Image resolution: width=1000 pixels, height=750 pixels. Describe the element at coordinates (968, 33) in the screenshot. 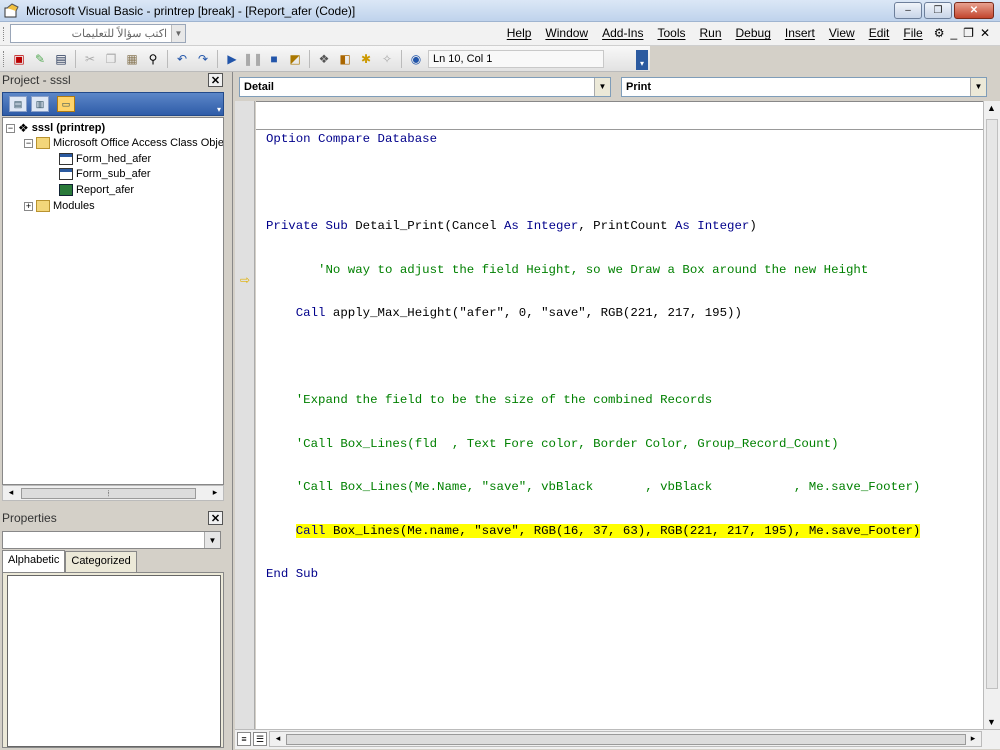

I see `mdi-restore-button: ❐` at that location.